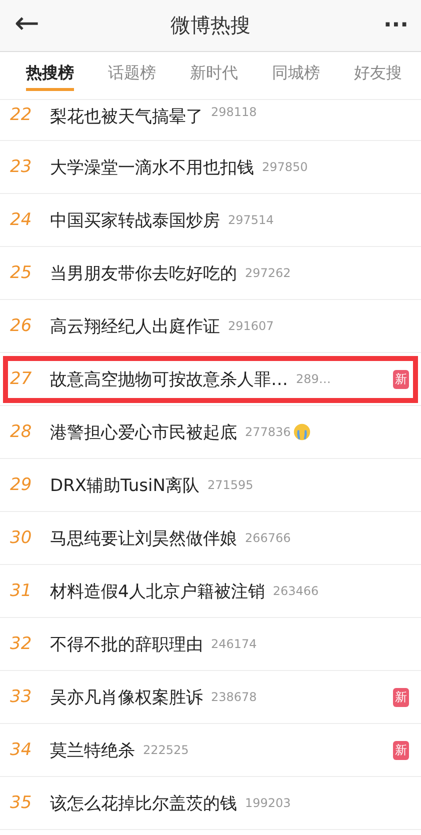 The height and width of the screenshot is (835, 421). Describe the element at coordinates (143, 539) in the screenshot. I see `trend-title: 马思纯要让刘昊然做伴娘` at that location.